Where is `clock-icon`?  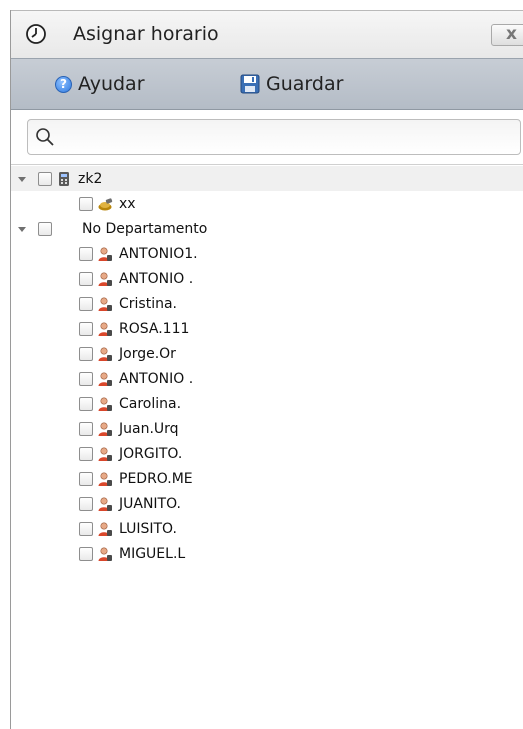
clock-icon is located at coordinates (36, 34).